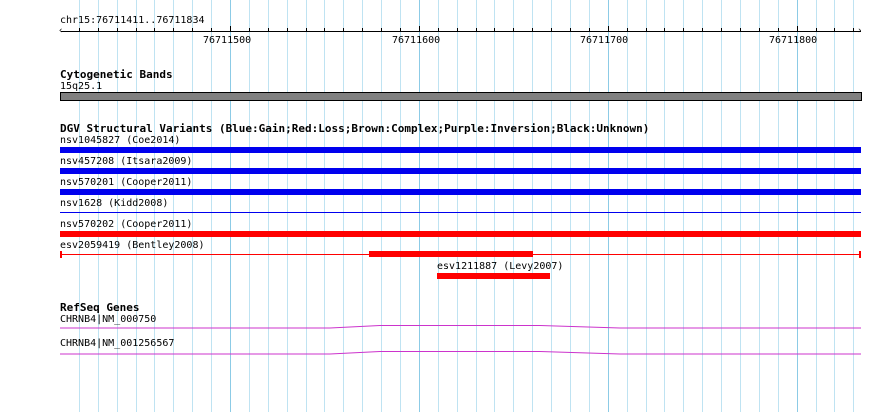 Image resolution: width=890 pixels, height=412 pixels. Describe the element at coordinates (114, 203) in the screenshot. I see `variant-label: nsv1628 (Kidd2008)` at that location.